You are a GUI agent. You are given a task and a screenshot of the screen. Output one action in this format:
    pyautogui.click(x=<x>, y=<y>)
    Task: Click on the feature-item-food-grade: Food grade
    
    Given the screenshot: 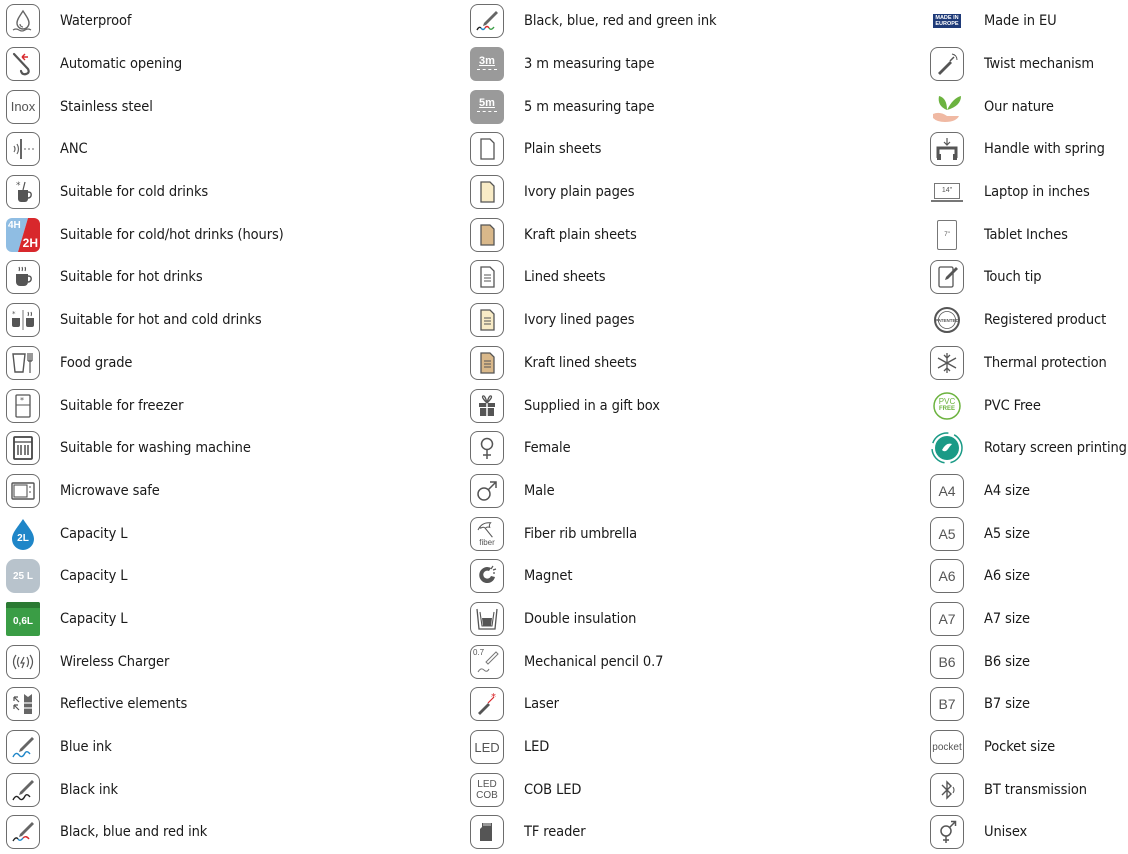 What is the action you would take?
    pyautogui.click(x=226, y=363)
    